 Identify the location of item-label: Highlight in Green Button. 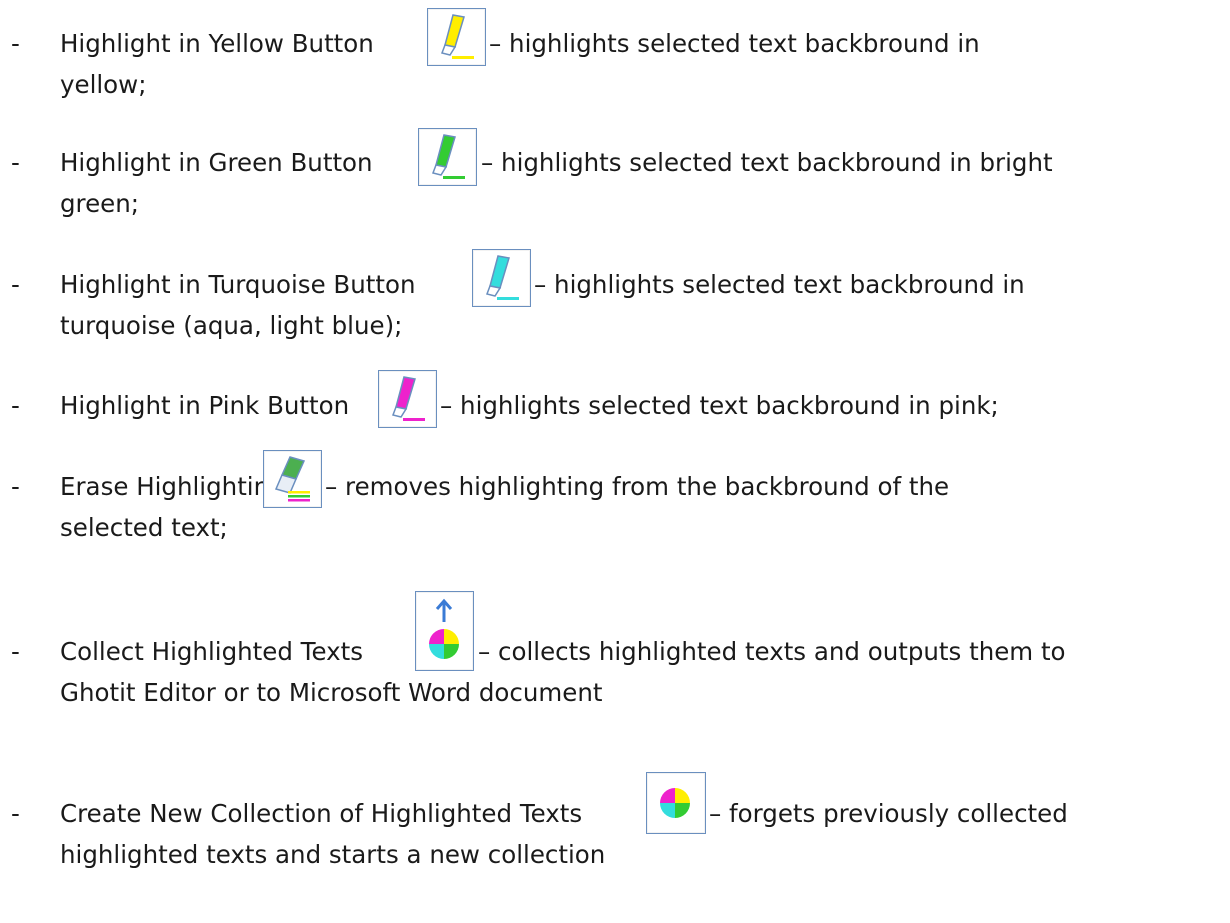
(216, 162).